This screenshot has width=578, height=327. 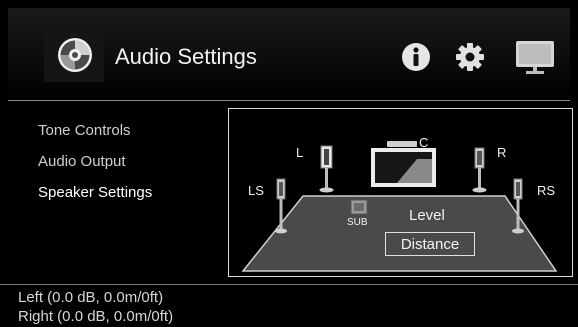 What do you see at coordinates (535, 58) in the screenshot?
I see `display-icon` at bounding box center [535, 58].